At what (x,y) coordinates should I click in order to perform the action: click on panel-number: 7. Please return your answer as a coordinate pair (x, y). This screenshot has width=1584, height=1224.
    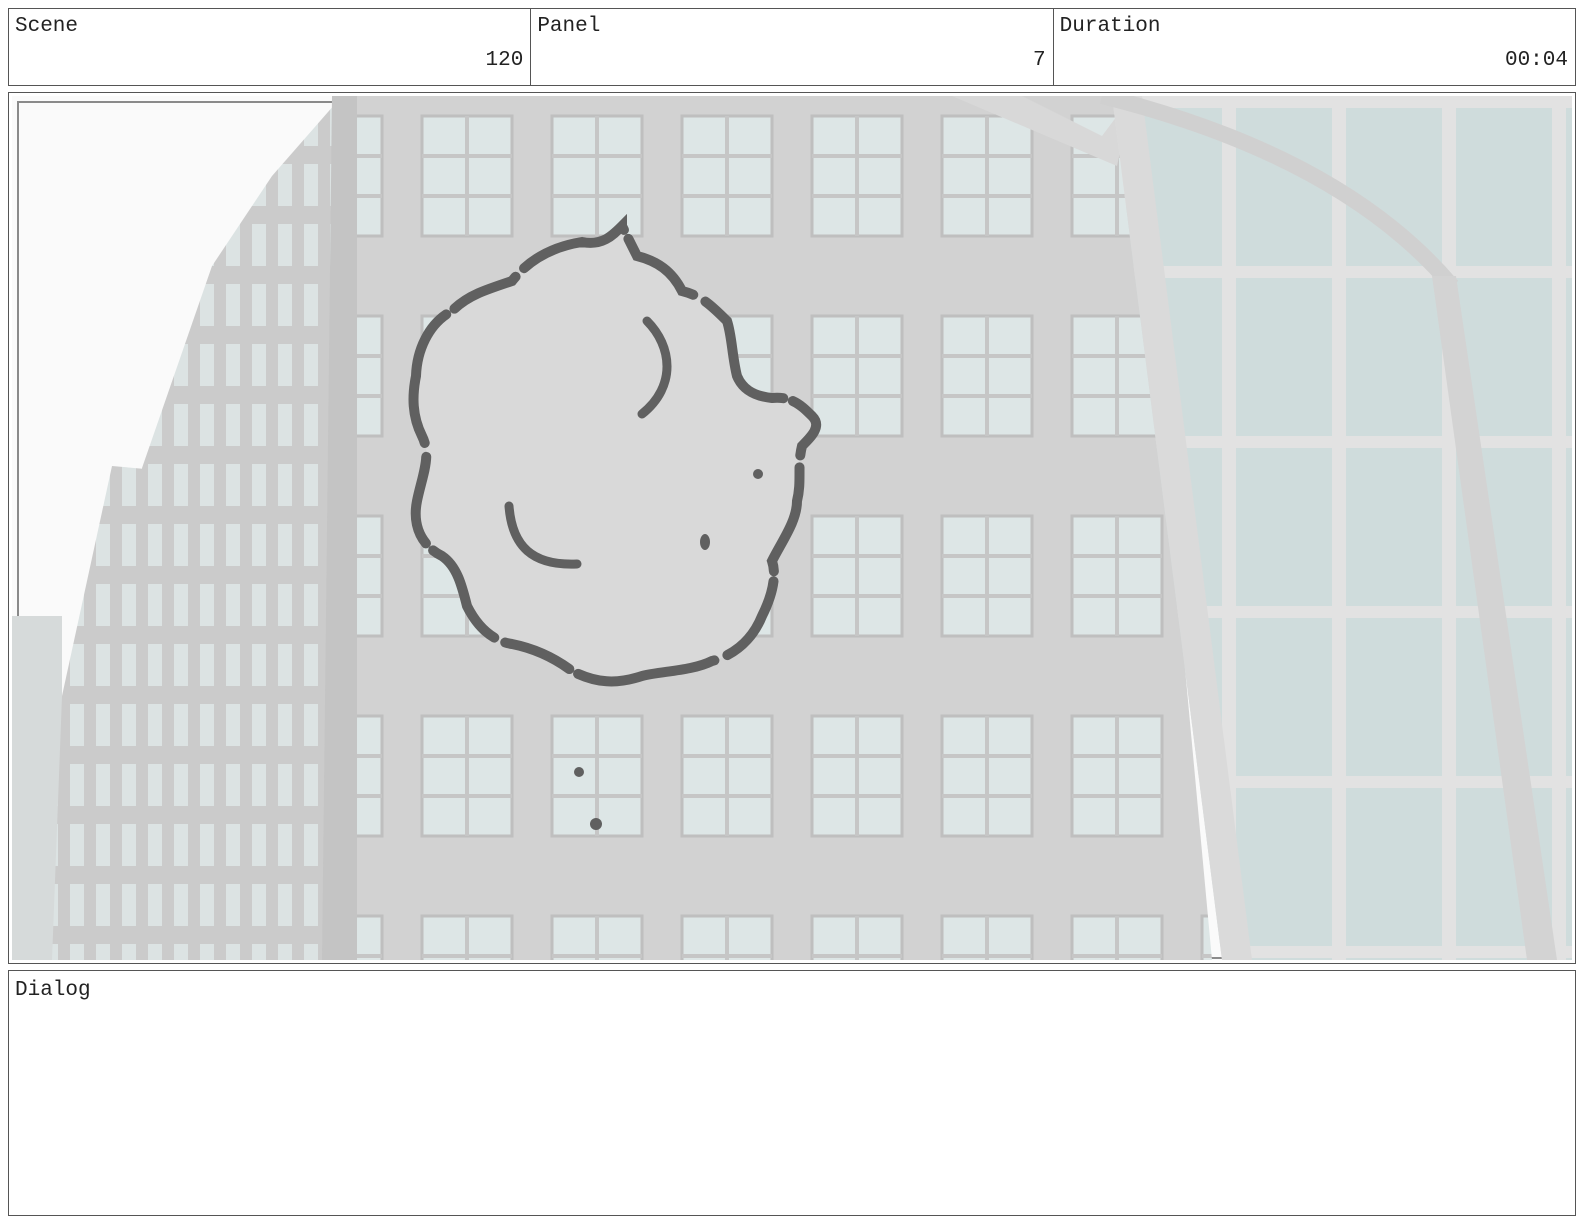
    Looking at the image, I should click on (1039, 60).